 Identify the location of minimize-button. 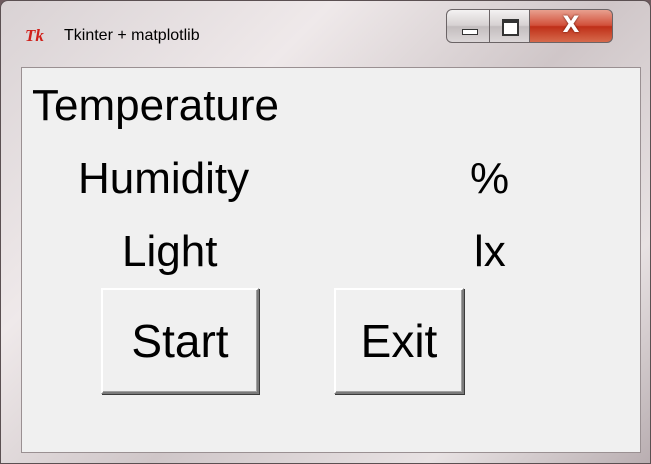
(468, 26).